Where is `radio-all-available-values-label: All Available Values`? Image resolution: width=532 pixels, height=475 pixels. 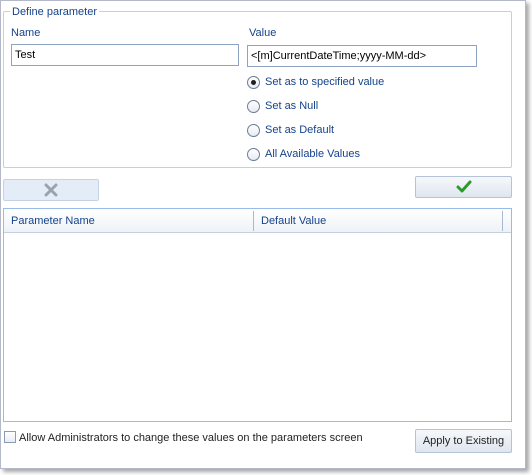
radio-all-available-values-label: All Available Values is located at coordinates (312, 154).